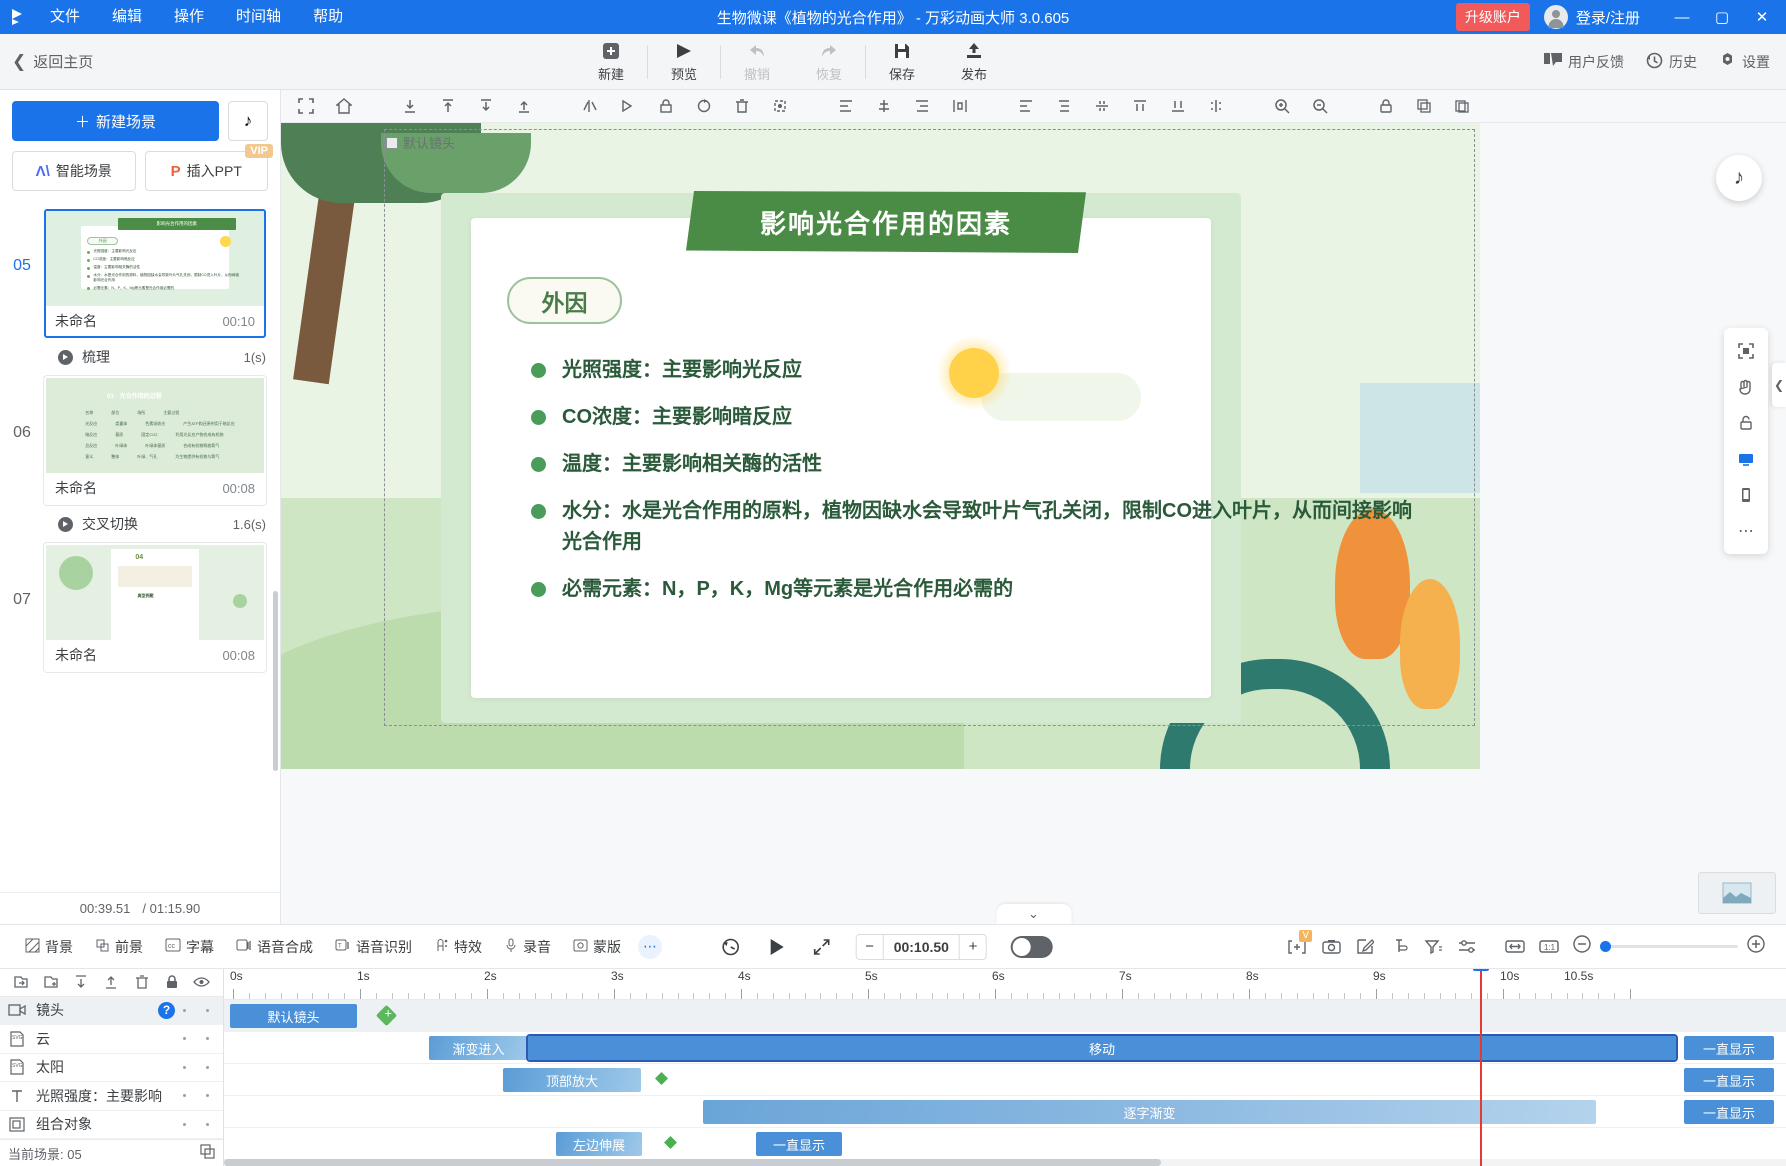 This screenshot has height=1166, width=1786. I want to click on align-left-icon, so click(846, 106).